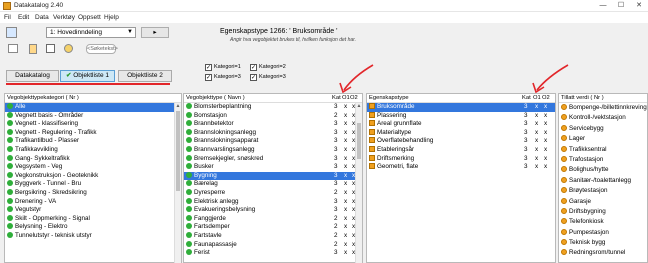  I want to click on close-button: ✕, so click(639, 6).